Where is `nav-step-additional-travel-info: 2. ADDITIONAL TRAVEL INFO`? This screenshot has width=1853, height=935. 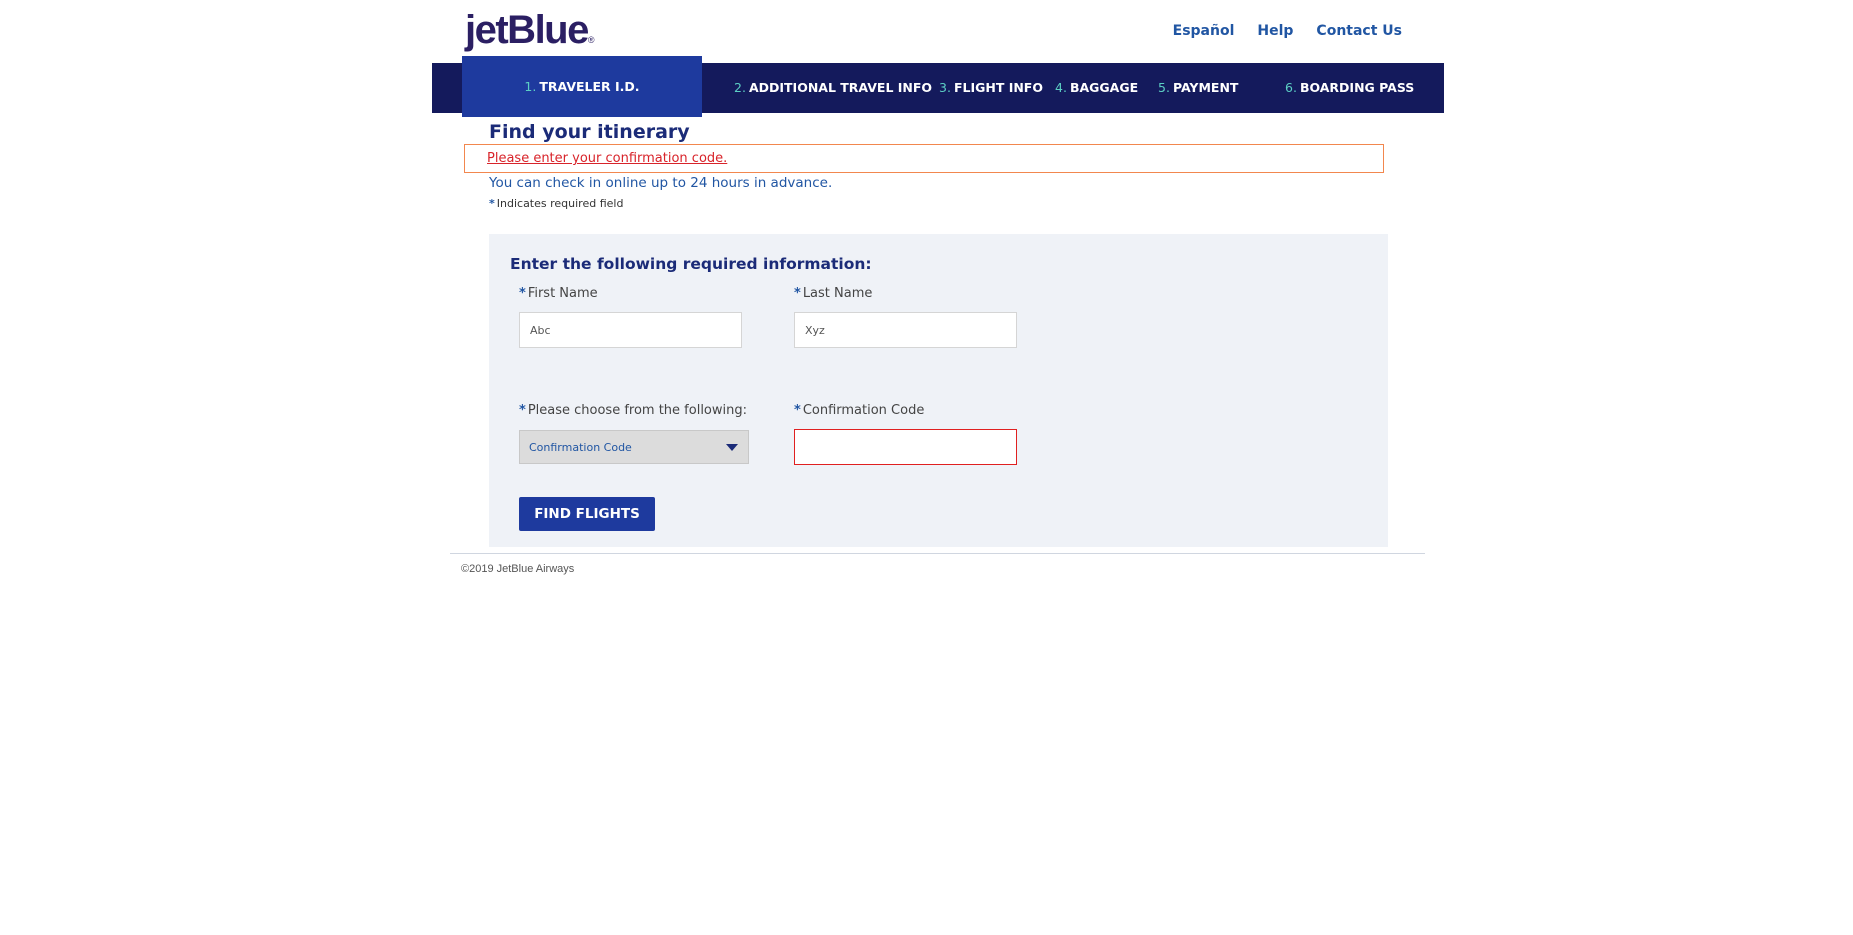
nav-step-additional-travel-info: 2. ADDITIONAL TRAVEL INFO is located at coordinates (833, 88).